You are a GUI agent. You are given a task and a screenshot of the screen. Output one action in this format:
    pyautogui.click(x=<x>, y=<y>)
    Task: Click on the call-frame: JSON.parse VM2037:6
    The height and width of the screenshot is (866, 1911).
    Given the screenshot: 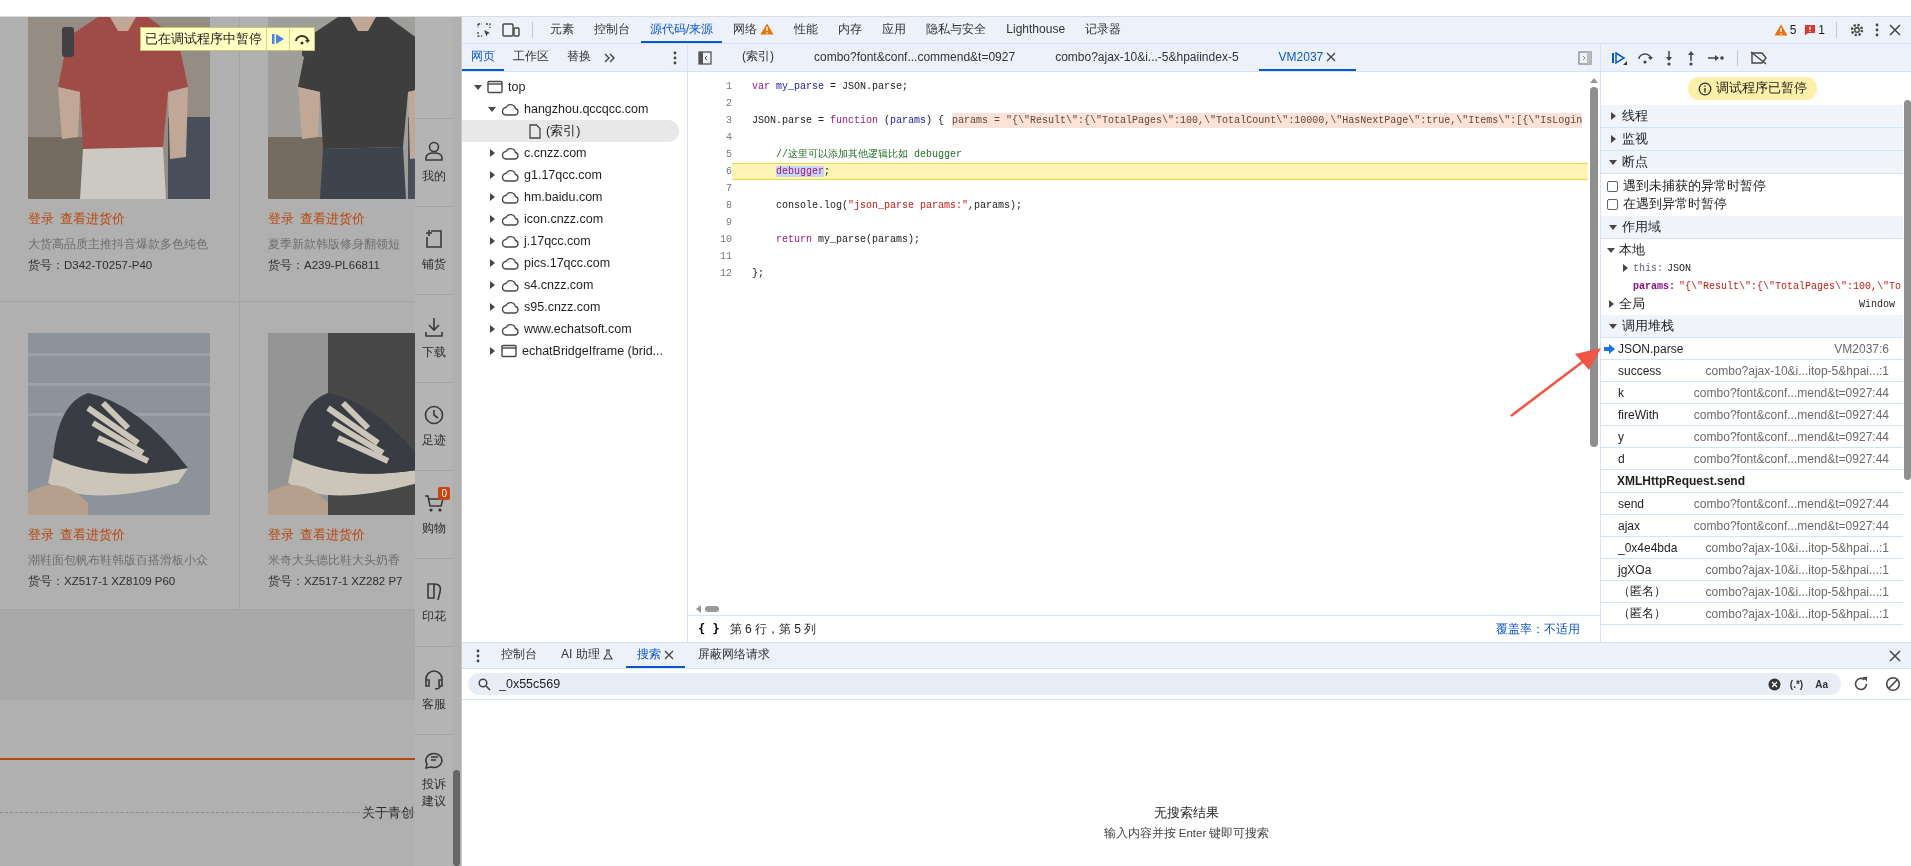 What is the action you would take?
    pyautogui.click(x=1752, y=349)
    